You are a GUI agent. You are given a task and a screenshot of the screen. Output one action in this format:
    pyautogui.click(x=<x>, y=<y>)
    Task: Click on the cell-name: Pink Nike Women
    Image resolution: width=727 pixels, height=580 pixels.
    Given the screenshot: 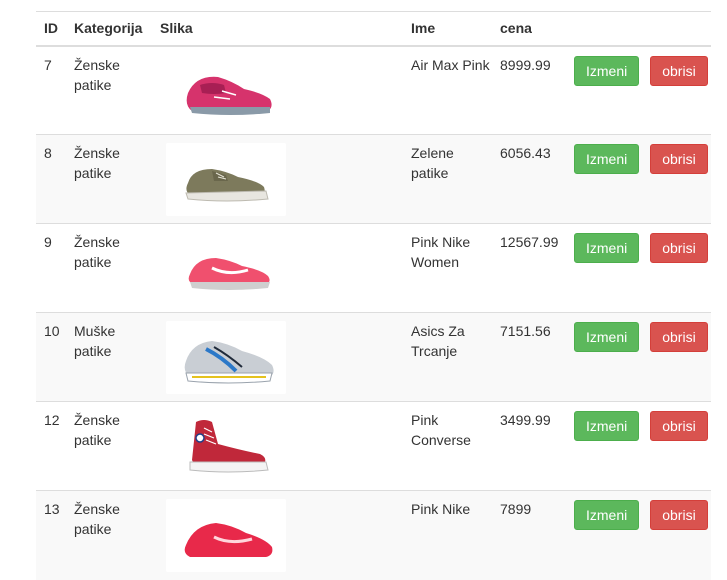 What is the action you would take?
    pyautogui.click(x=447, y=268)
    